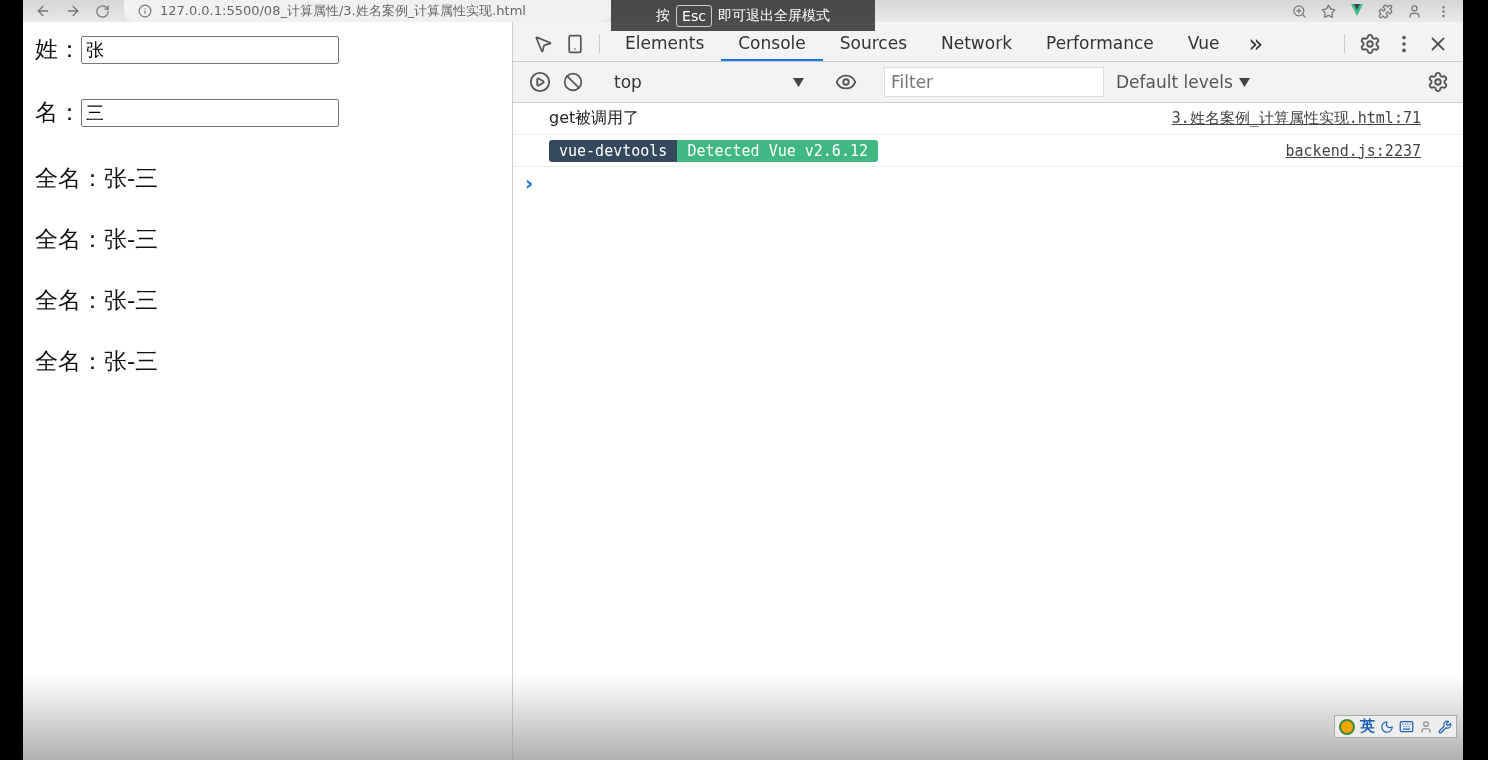 This screenshot has height=760, width=1488. I want to click on notice-text: 按, so click(663, 15).